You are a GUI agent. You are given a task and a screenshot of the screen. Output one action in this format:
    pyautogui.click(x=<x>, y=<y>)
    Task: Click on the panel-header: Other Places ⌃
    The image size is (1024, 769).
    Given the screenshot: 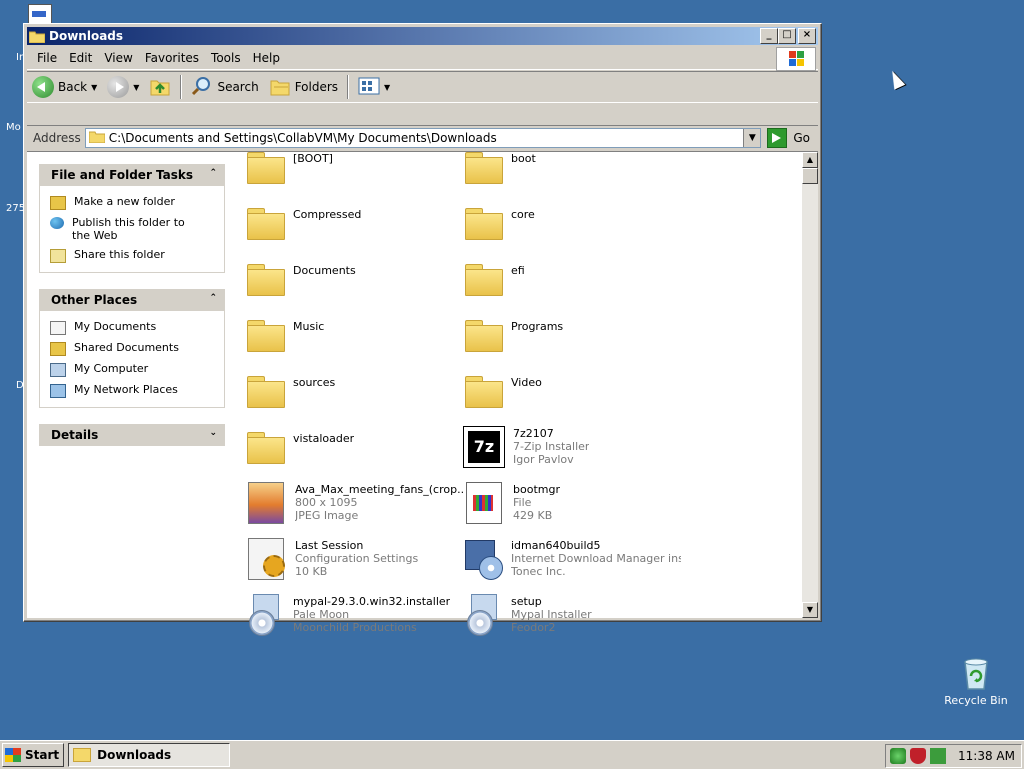 What is the action you would take?
    pyautogui.click(x=132, y=300)
    